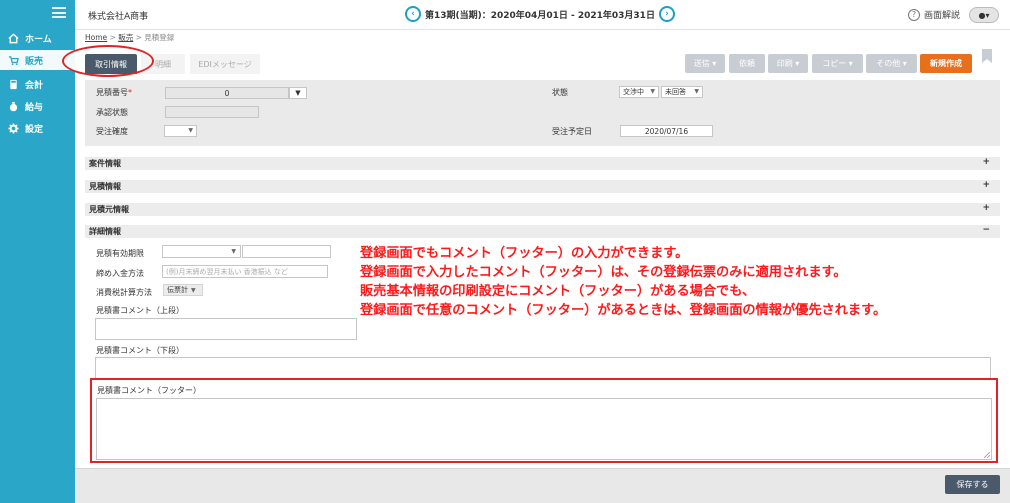 The image size is (1010, 503). Describe the element at coordinates (603, 272) in the screenshot. I see `annotation-line: 登録画面で入力したコメント（フッター）は、その登録伝票のみに適用されます。` at that location.